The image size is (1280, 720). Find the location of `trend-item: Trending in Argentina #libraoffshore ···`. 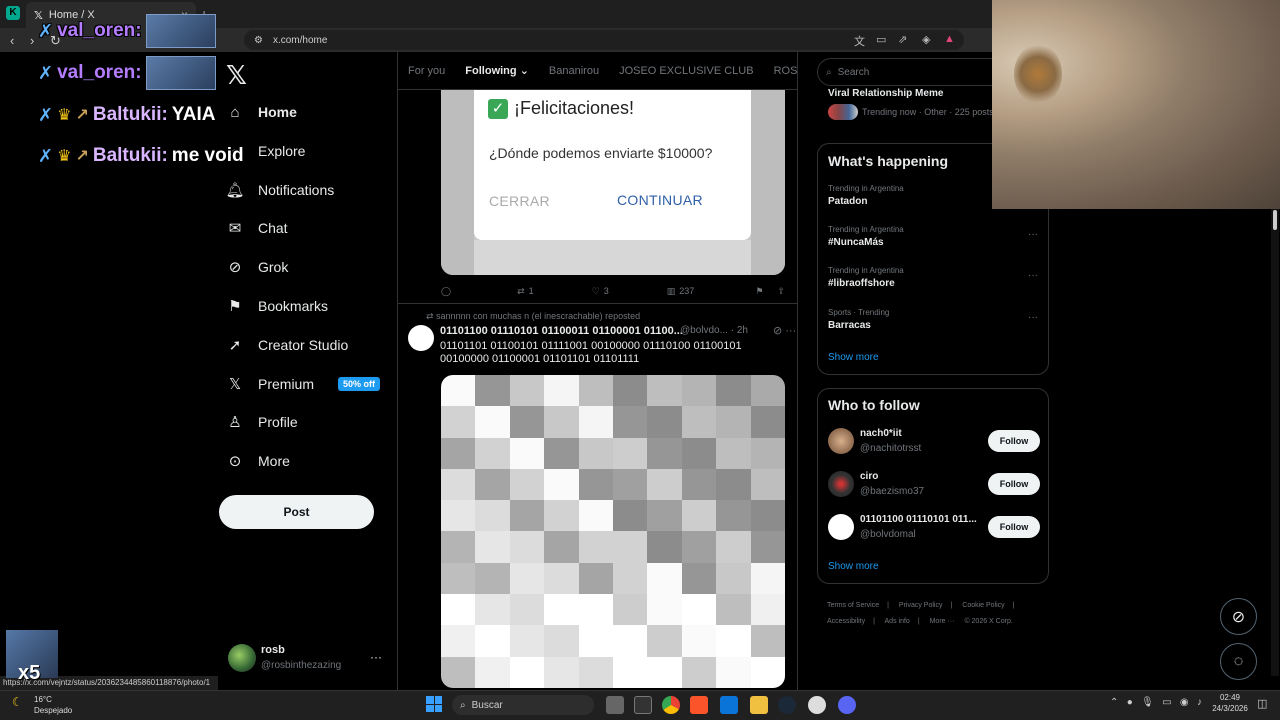

trend-item: Trending in Argentina #libraoffshore ··· is located at coordinates (933, 277).